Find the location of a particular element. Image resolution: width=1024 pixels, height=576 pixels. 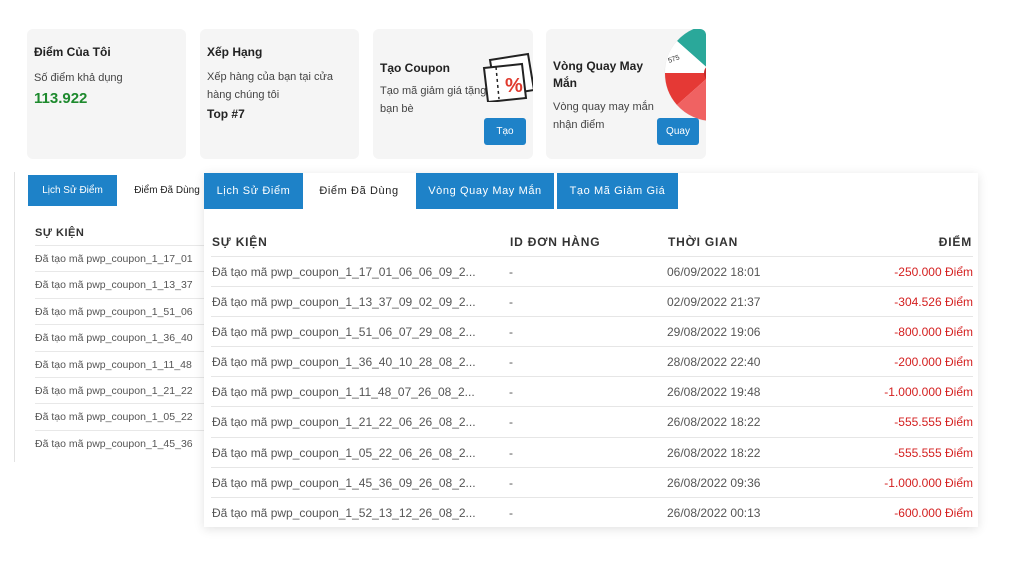

back-table-row: Đã tạo mã pwp_coupon_1_45_36 is located at coordinates (120, 442).